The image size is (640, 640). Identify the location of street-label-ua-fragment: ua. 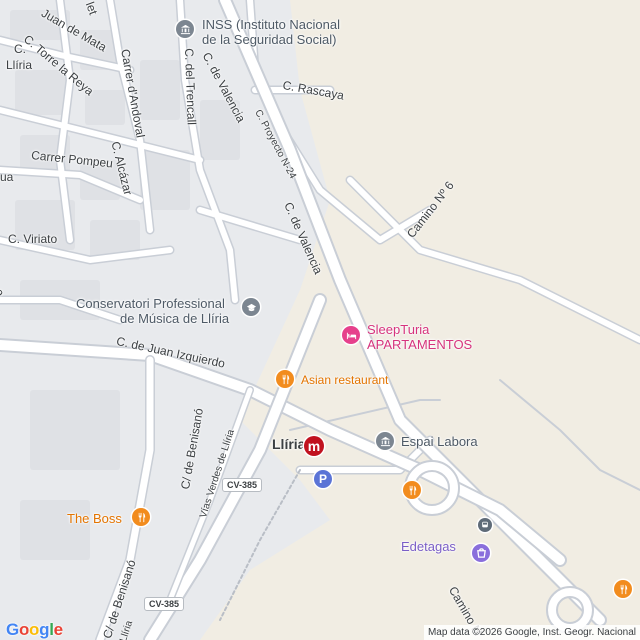
(7, 177).